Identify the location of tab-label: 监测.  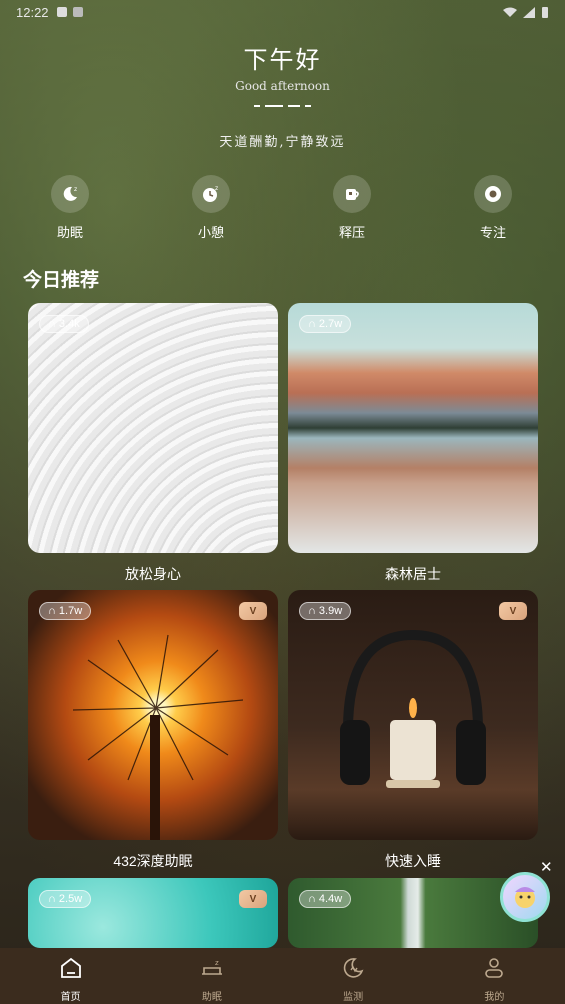
(353, 997).